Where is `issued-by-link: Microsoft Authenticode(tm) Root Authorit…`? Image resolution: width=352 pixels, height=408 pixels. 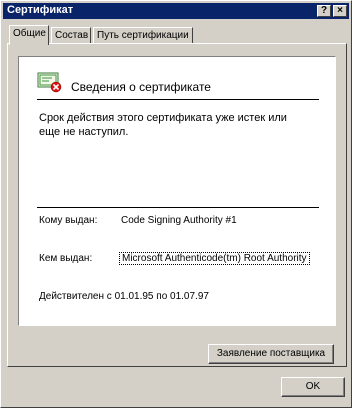 issued-by-link: Microsoft Authenticode(tm) Root Authorit… is located at coordinates (214, 258).